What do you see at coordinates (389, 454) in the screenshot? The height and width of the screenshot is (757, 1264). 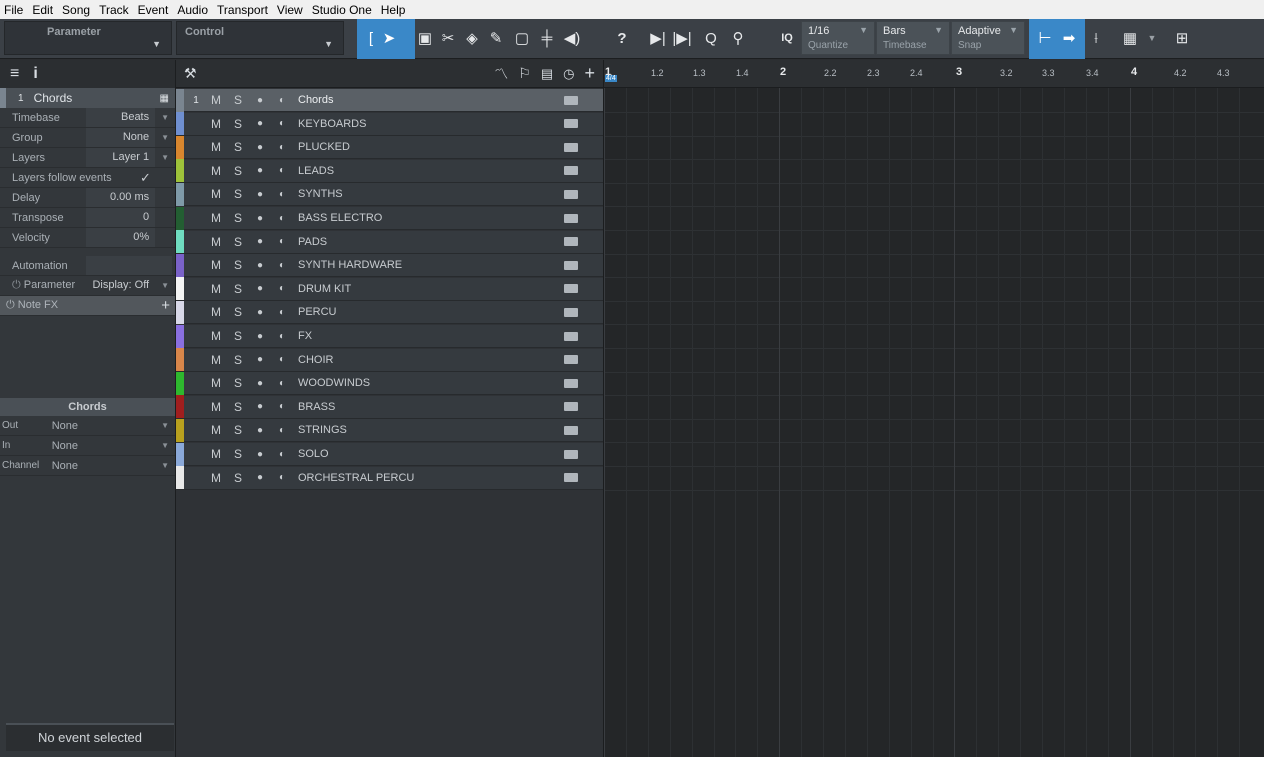 I see `track-row: M S ● ◐ SOLO` at bounding box center [389, 454].